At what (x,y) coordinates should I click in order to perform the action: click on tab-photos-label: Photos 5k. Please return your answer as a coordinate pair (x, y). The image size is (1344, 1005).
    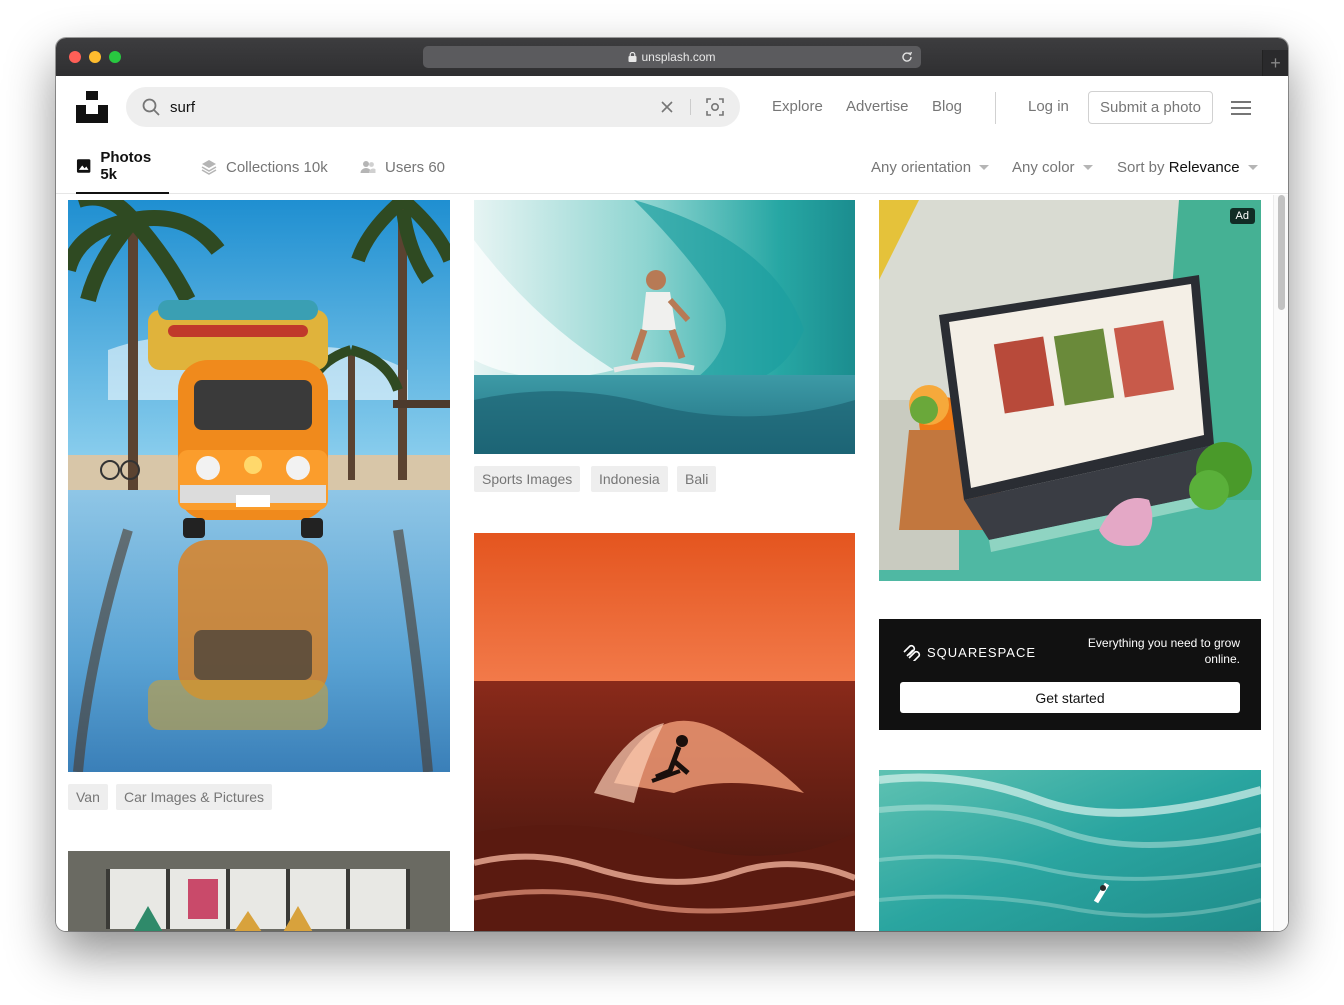
    Looking at the image, I should click on (126, 166).